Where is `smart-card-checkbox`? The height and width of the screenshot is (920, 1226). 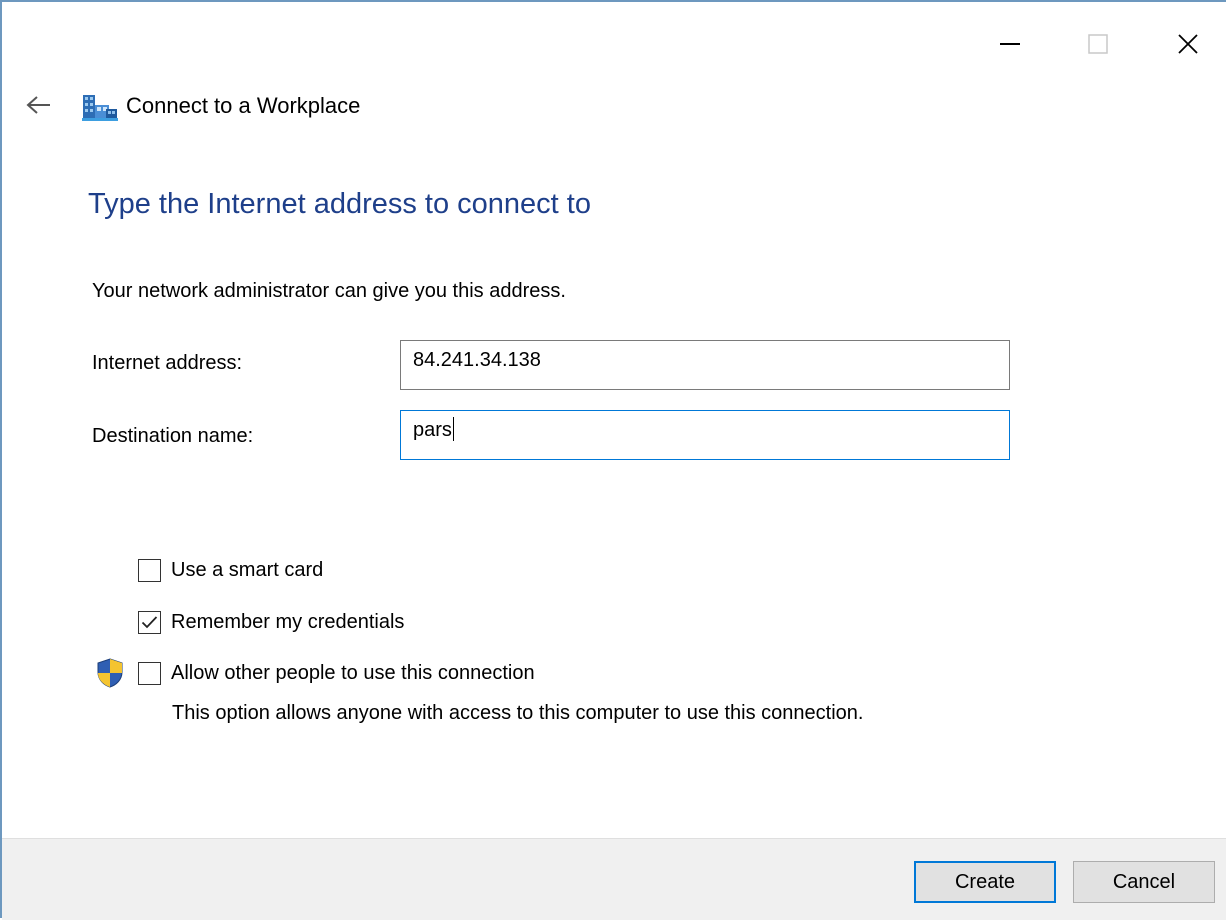 smart-card-checkbox is located at coordinates (149, 570).